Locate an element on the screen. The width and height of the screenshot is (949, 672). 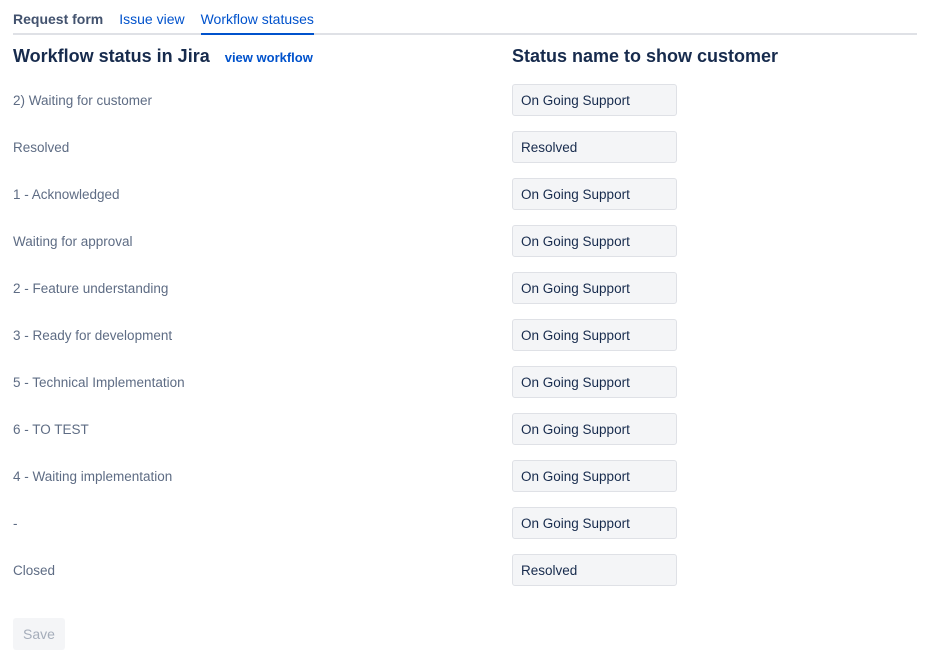
jira-status-label: 1 - Acknowledged is located at coordinates (66, 194).